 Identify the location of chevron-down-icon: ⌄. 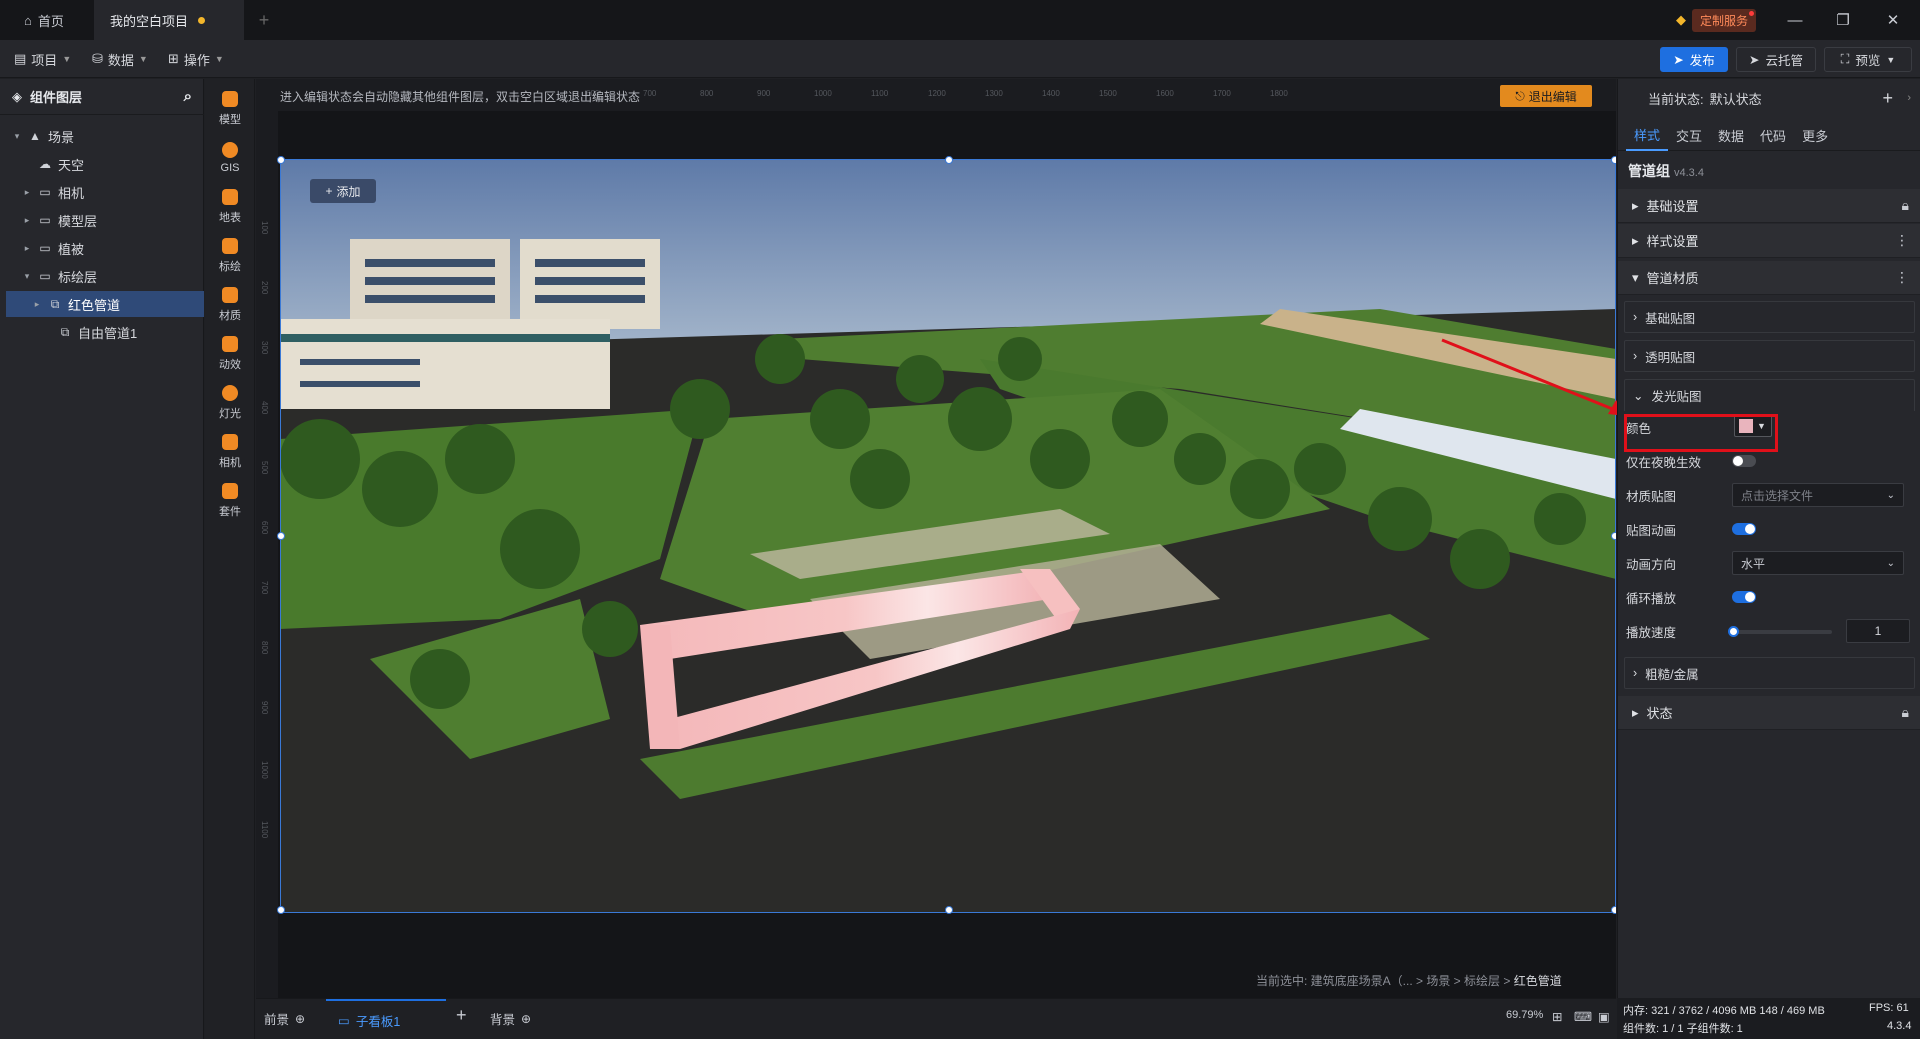
(1638, 396).